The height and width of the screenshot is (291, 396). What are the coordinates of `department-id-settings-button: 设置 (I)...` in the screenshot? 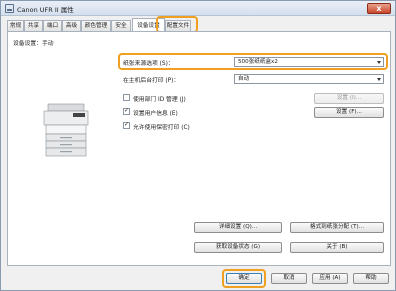 It's located at (349, 98).